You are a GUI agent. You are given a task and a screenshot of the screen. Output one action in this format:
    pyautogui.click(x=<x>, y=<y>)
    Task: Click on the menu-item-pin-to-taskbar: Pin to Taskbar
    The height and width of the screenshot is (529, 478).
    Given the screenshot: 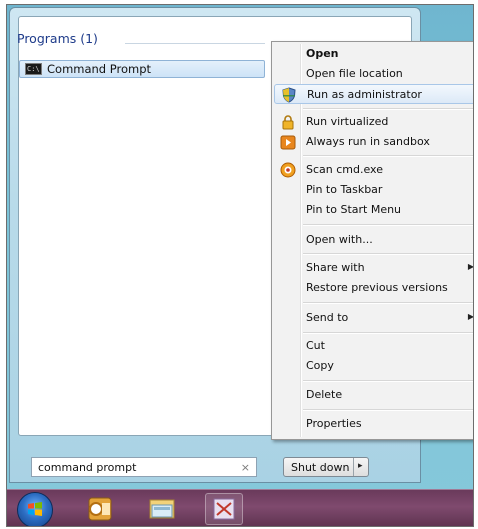 What is the action you would take?
    pyautogui.click(x=373, y=190)
    